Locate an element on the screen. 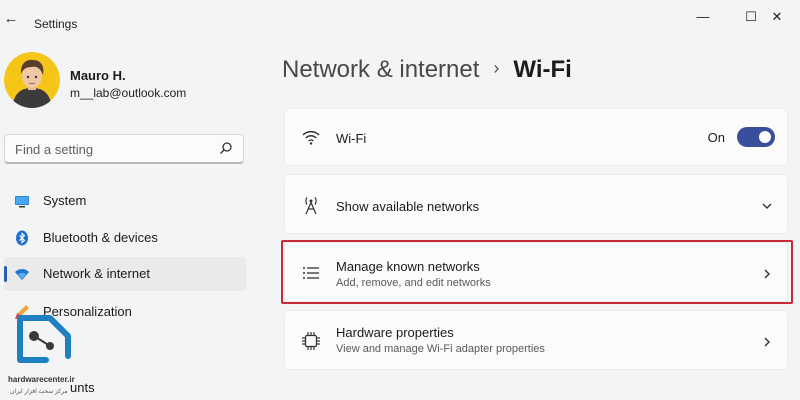 This screenshot has height=400, width=800. sidebar-item-bluetooth: Bluetooth & devices is located at coordinates (125, 238).